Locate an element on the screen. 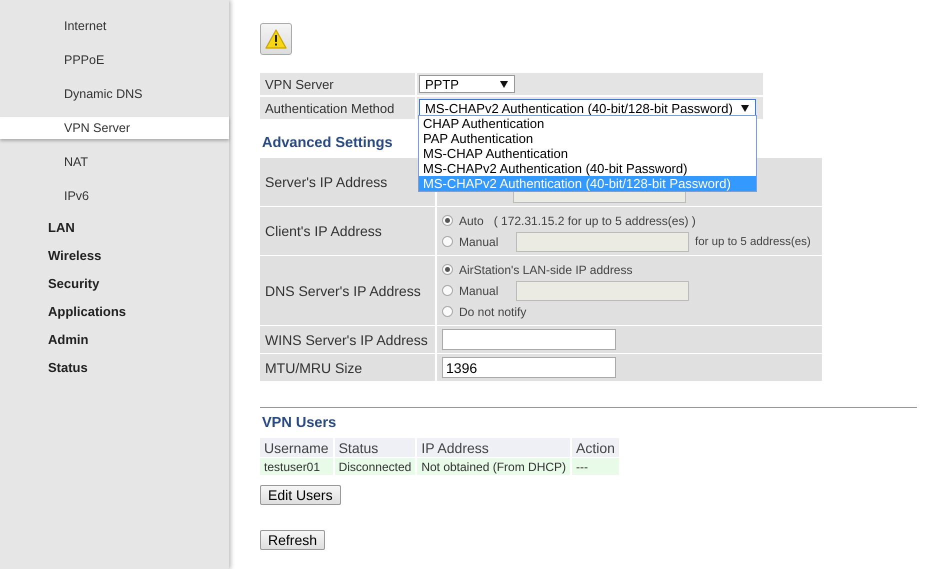  sidebar-item: PPPoE is located at coordinates (114, 60).